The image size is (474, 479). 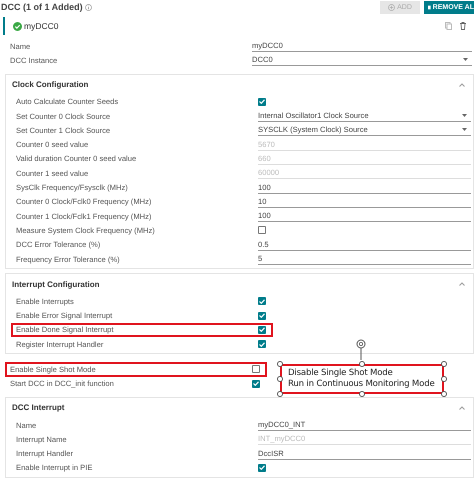 What do you see at coordinates (56, 284) in the screenshot?
I see `section-title: Interrupt Configuration` at bounding box center [56, 284].